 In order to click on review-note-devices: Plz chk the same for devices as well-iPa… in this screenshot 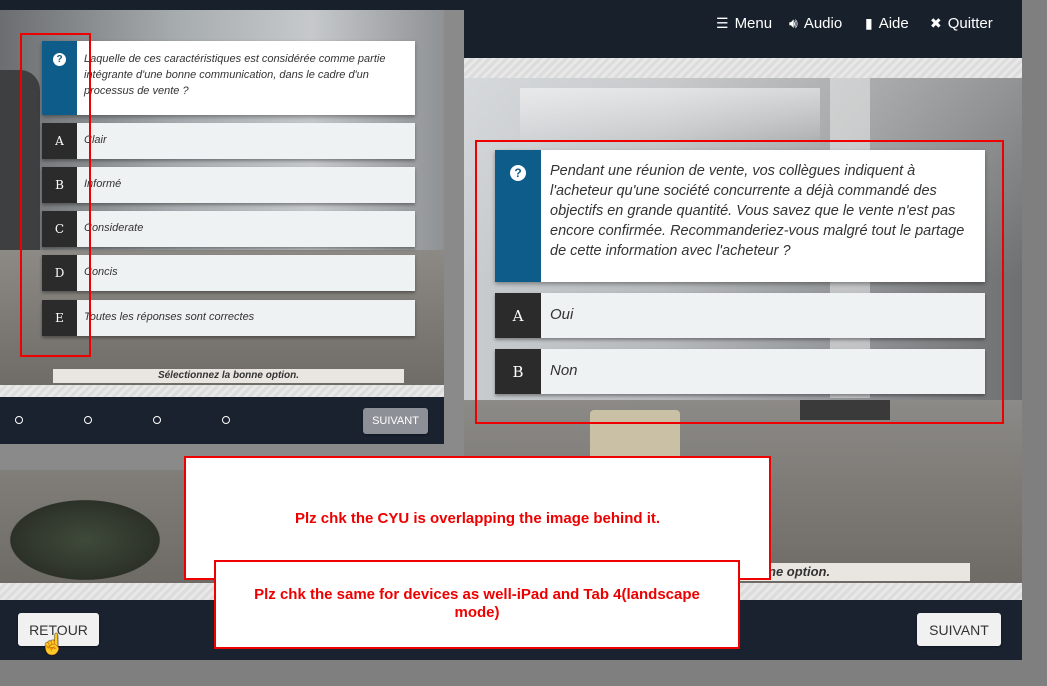, I will do `click(477, 604)`.